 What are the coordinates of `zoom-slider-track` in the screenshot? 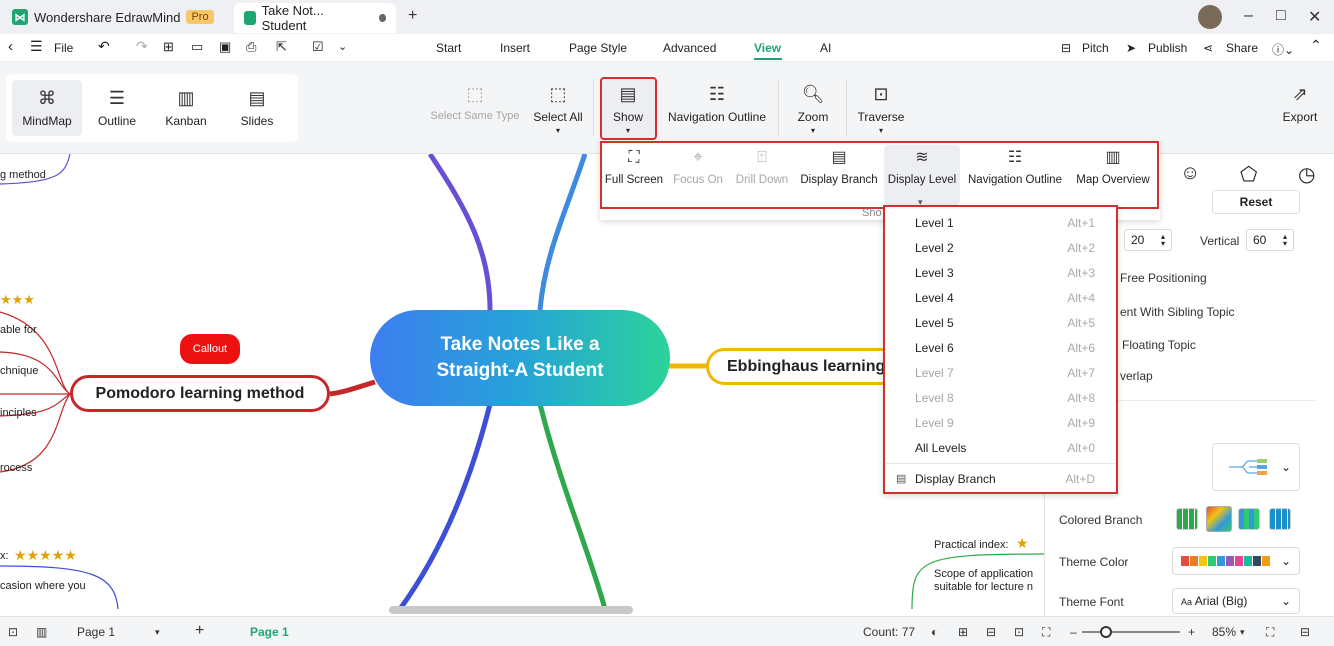 It's located at (1131, 632).